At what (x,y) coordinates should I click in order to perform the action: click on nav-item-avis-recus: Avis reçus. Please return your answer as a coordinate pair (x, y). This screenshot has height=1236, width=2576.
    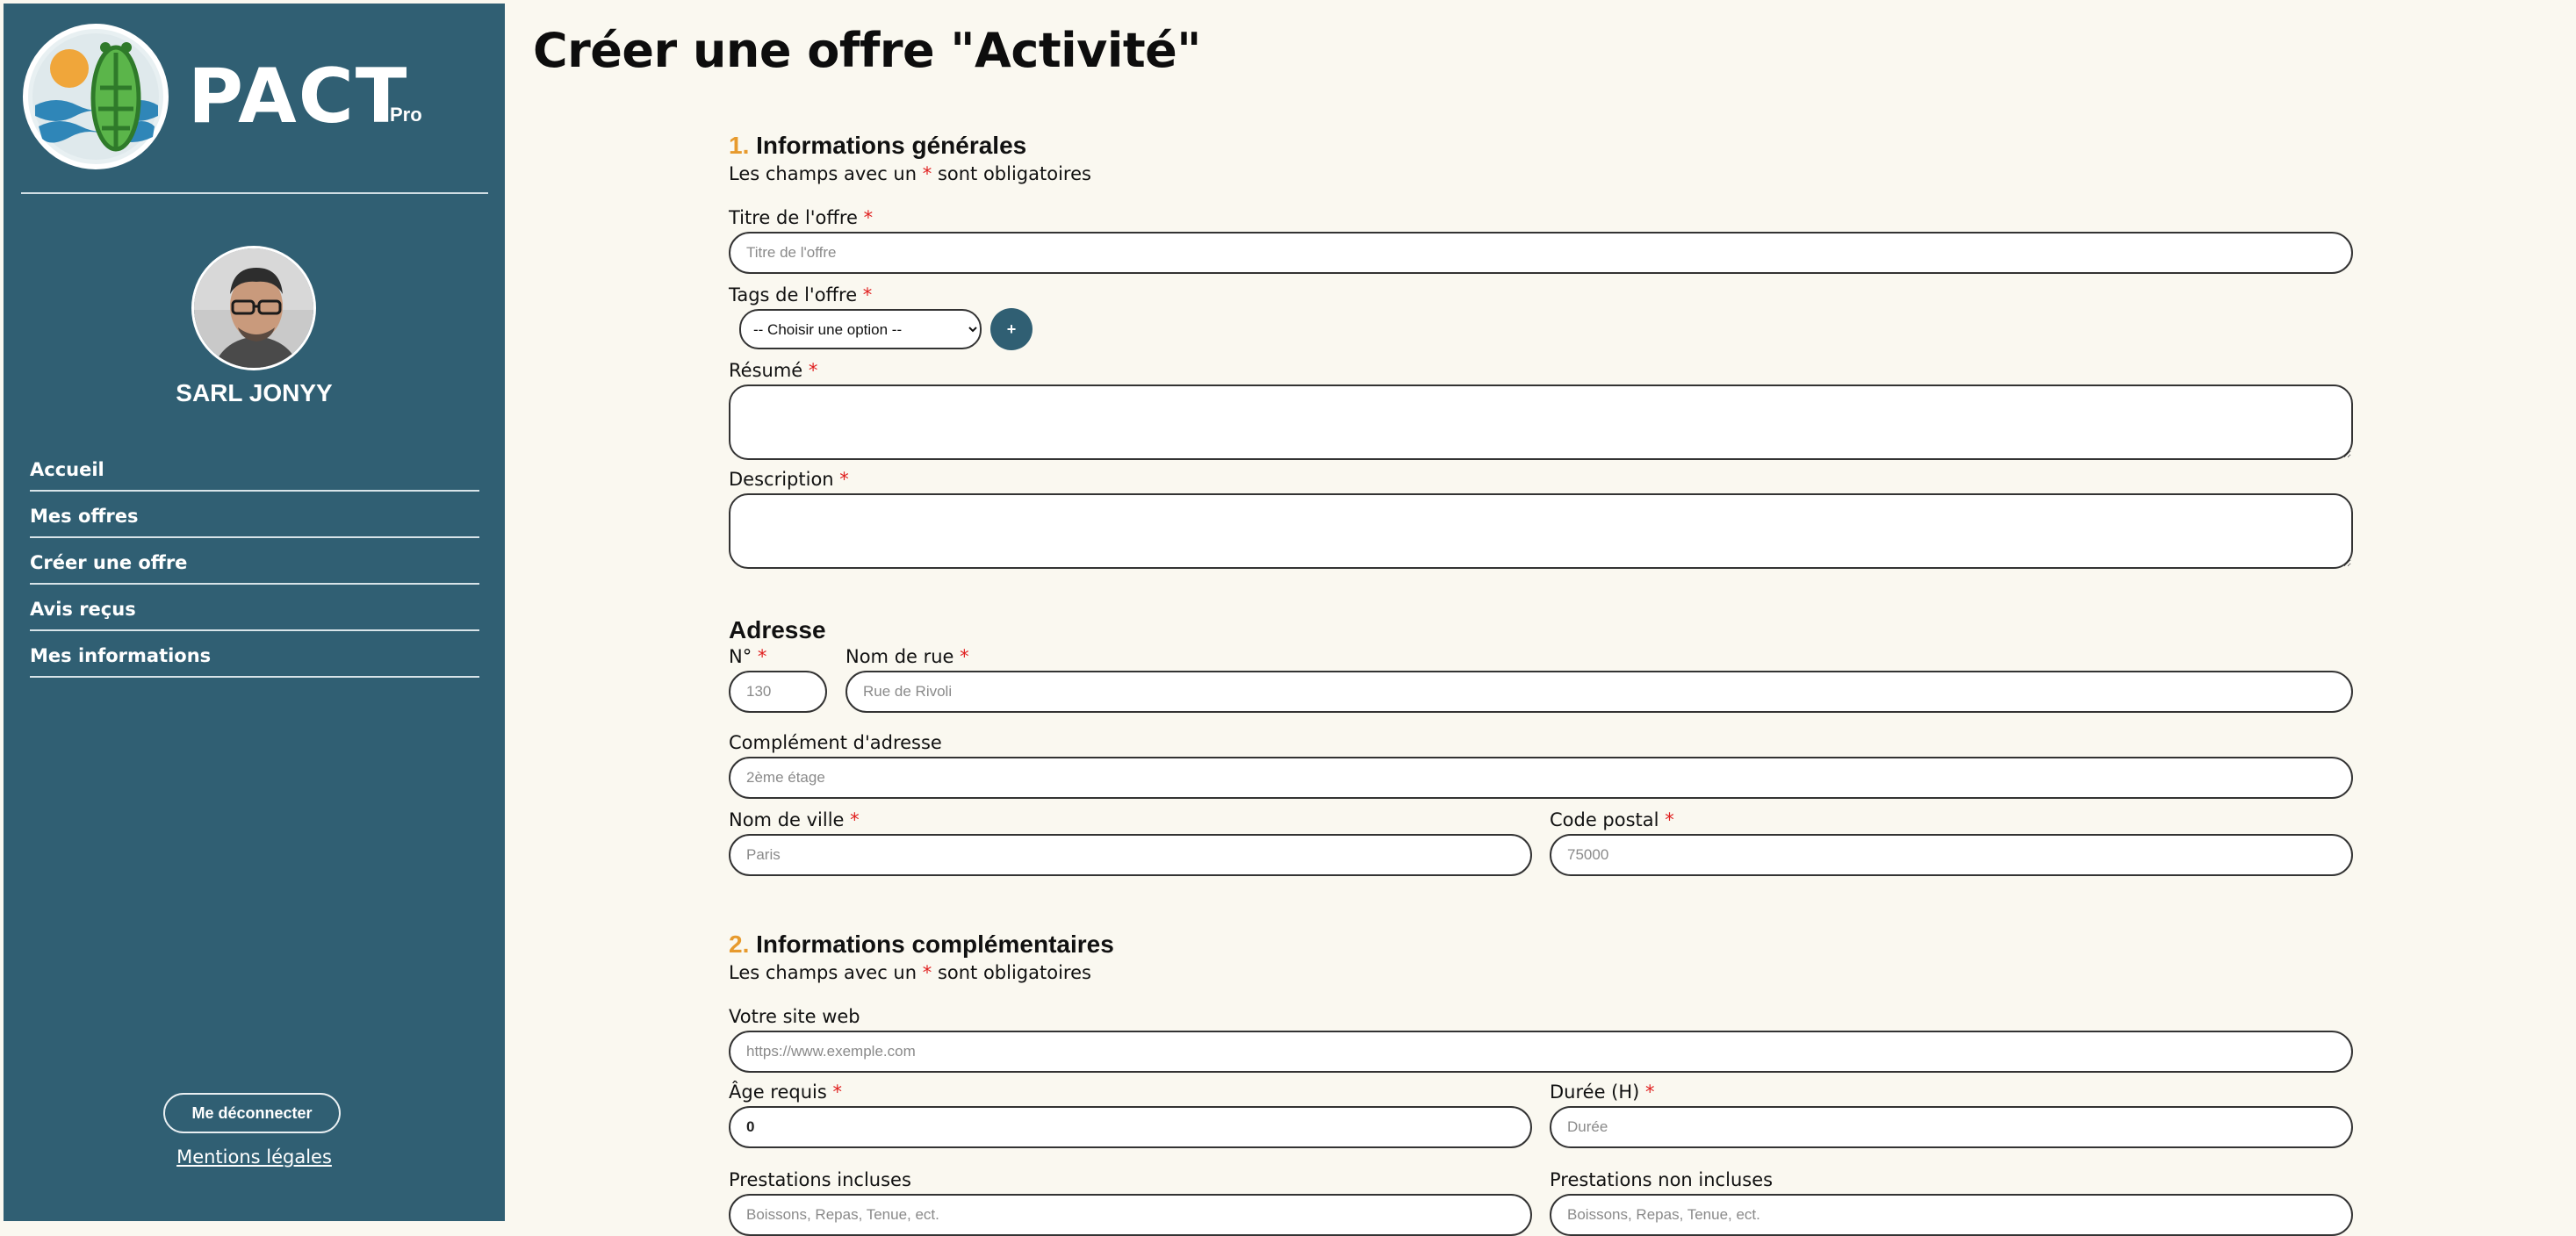
    Looking at the image, I should click on (254, 608).